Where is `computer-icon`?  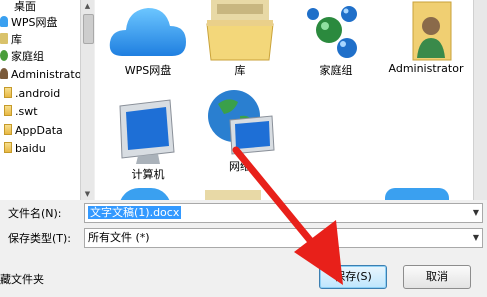 computer-icon is located at coordinates (147, 131).